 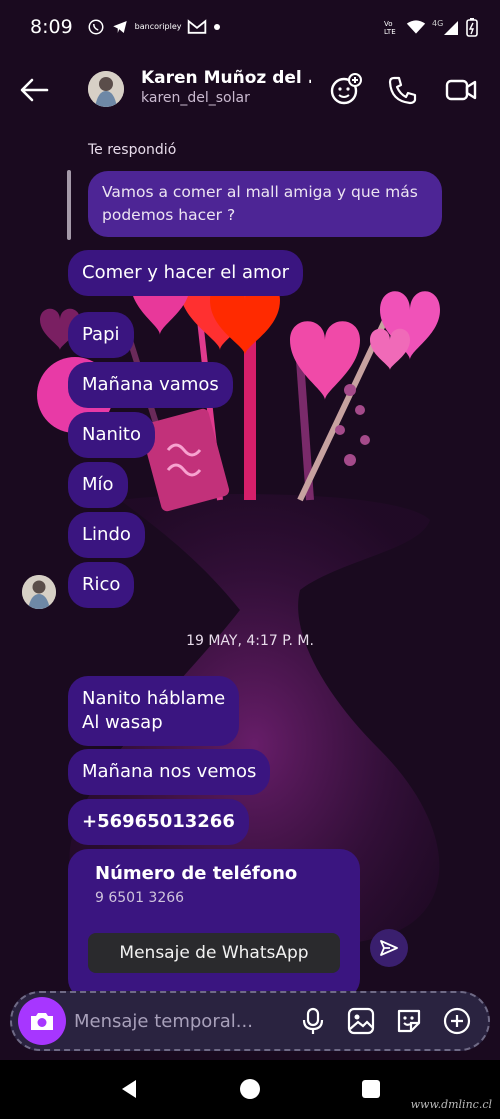 I want to click on nav-recents-icon, so click(x=371, y=1091).